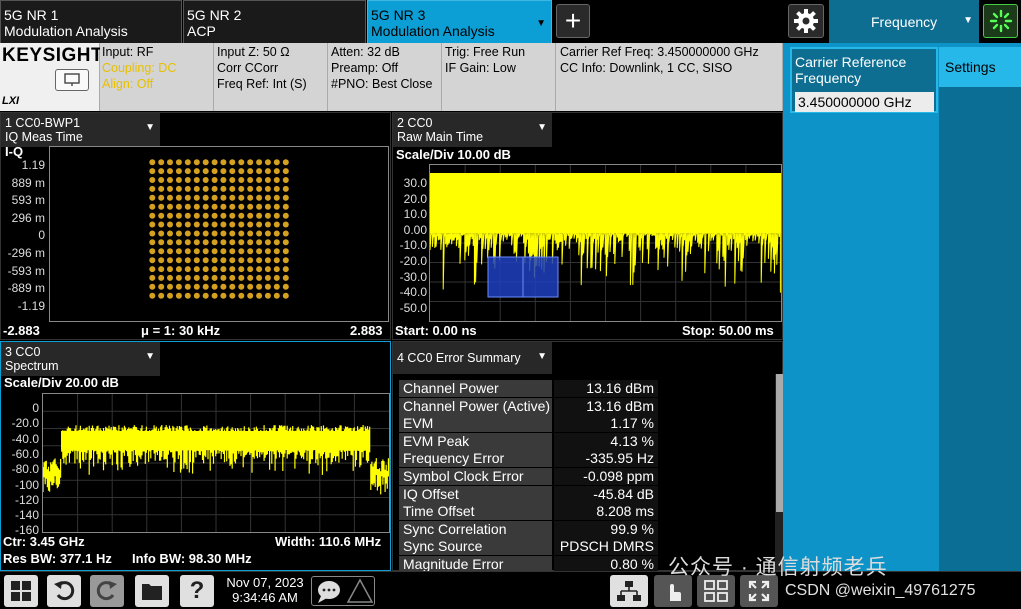  I want to click on error-row-label: Sync Correlation, so click(475, 529).